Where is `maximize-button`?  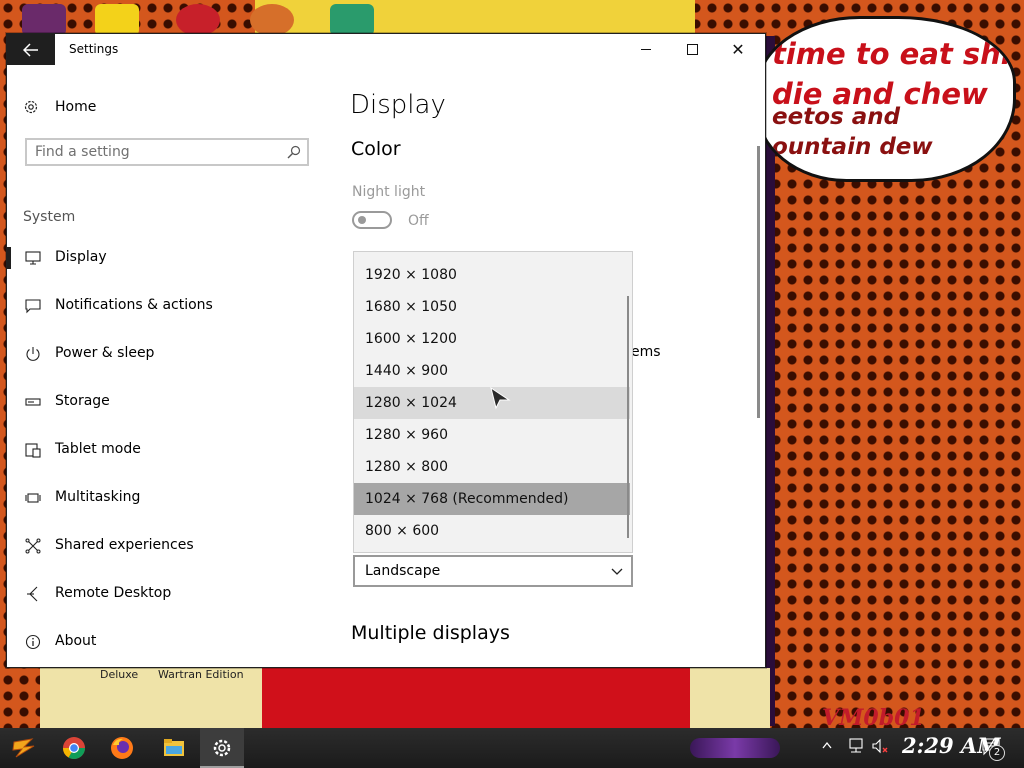 maximize-button is located at coordinates (692, 49).